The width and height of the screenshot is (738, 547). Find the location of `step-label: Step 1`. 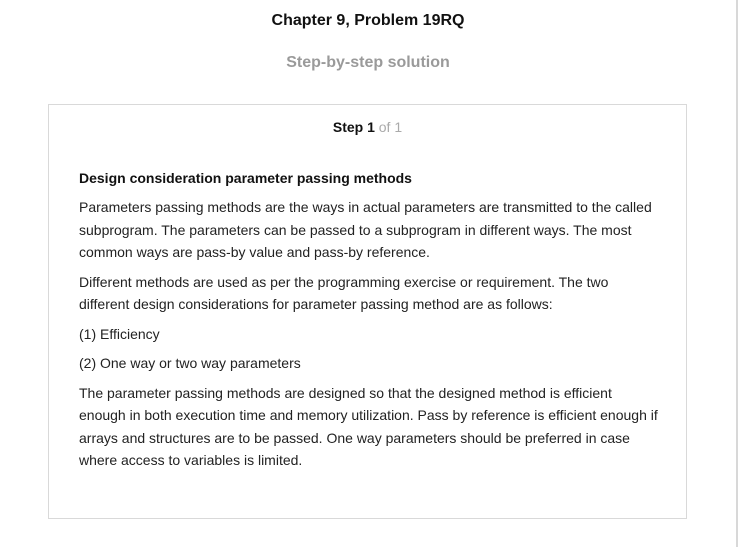

step-label: Step 1 is located at coordinates (353, 127).